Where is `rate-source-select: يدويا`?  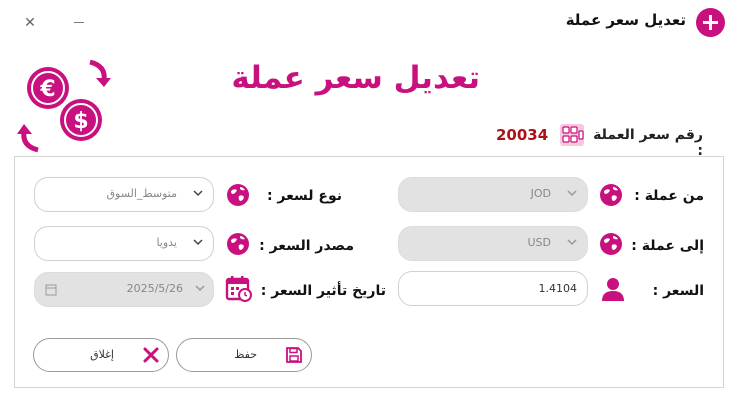 rate-source-select: يدويا is located at coordinates (124, 243).